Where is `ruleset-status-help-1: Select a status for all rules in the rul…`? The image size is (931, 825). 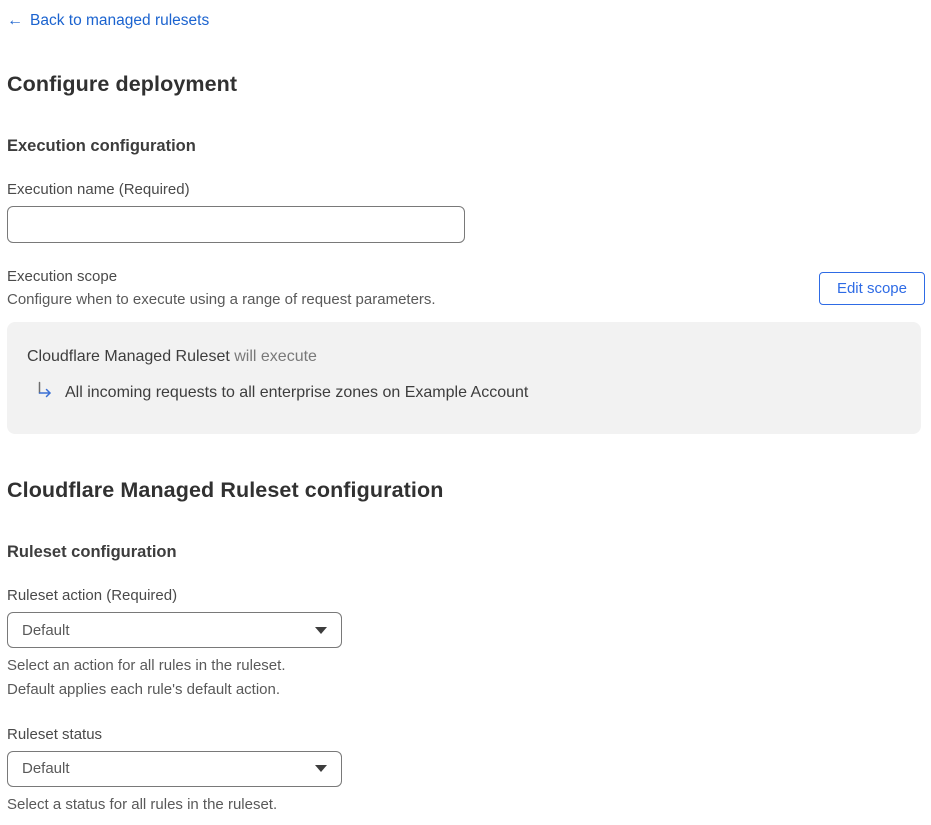 ruleset-status-help-1: Select a status for all rules in the rul… is located at coordinates (142, 804).